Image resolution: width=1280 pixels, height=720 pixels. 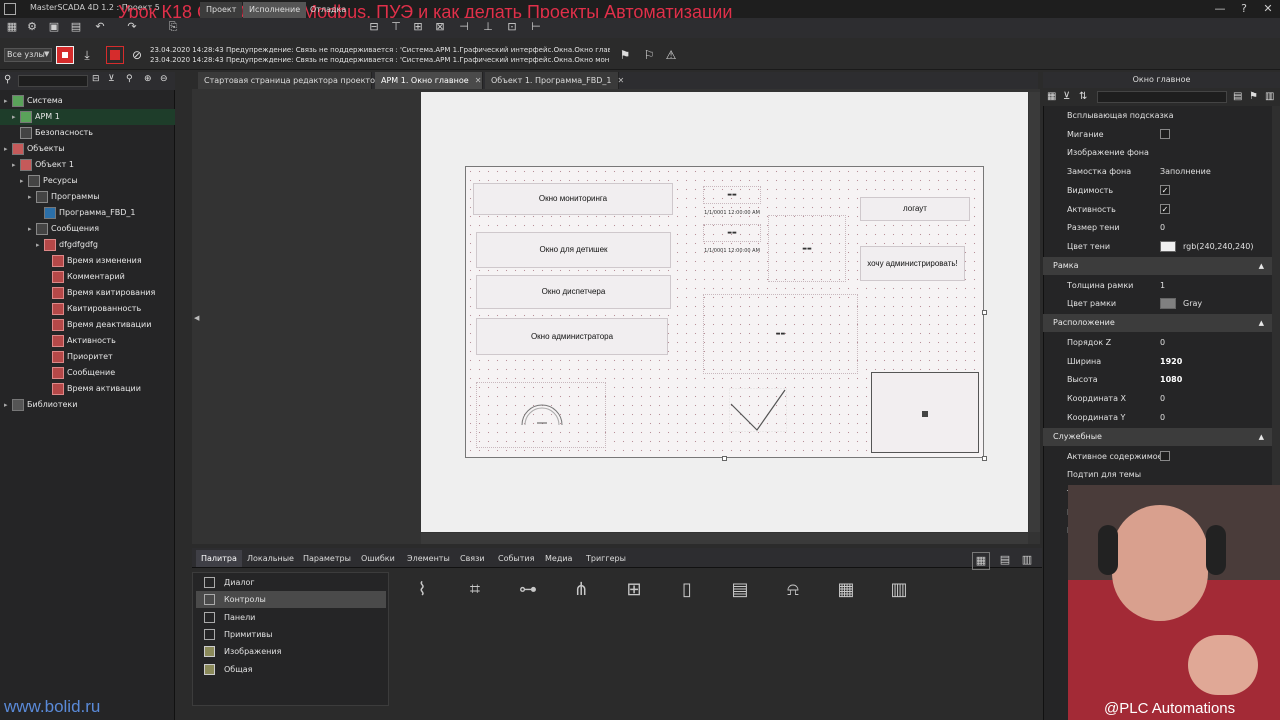 I want to click on tree-item: Приоритет, so click(x=87, y=357).